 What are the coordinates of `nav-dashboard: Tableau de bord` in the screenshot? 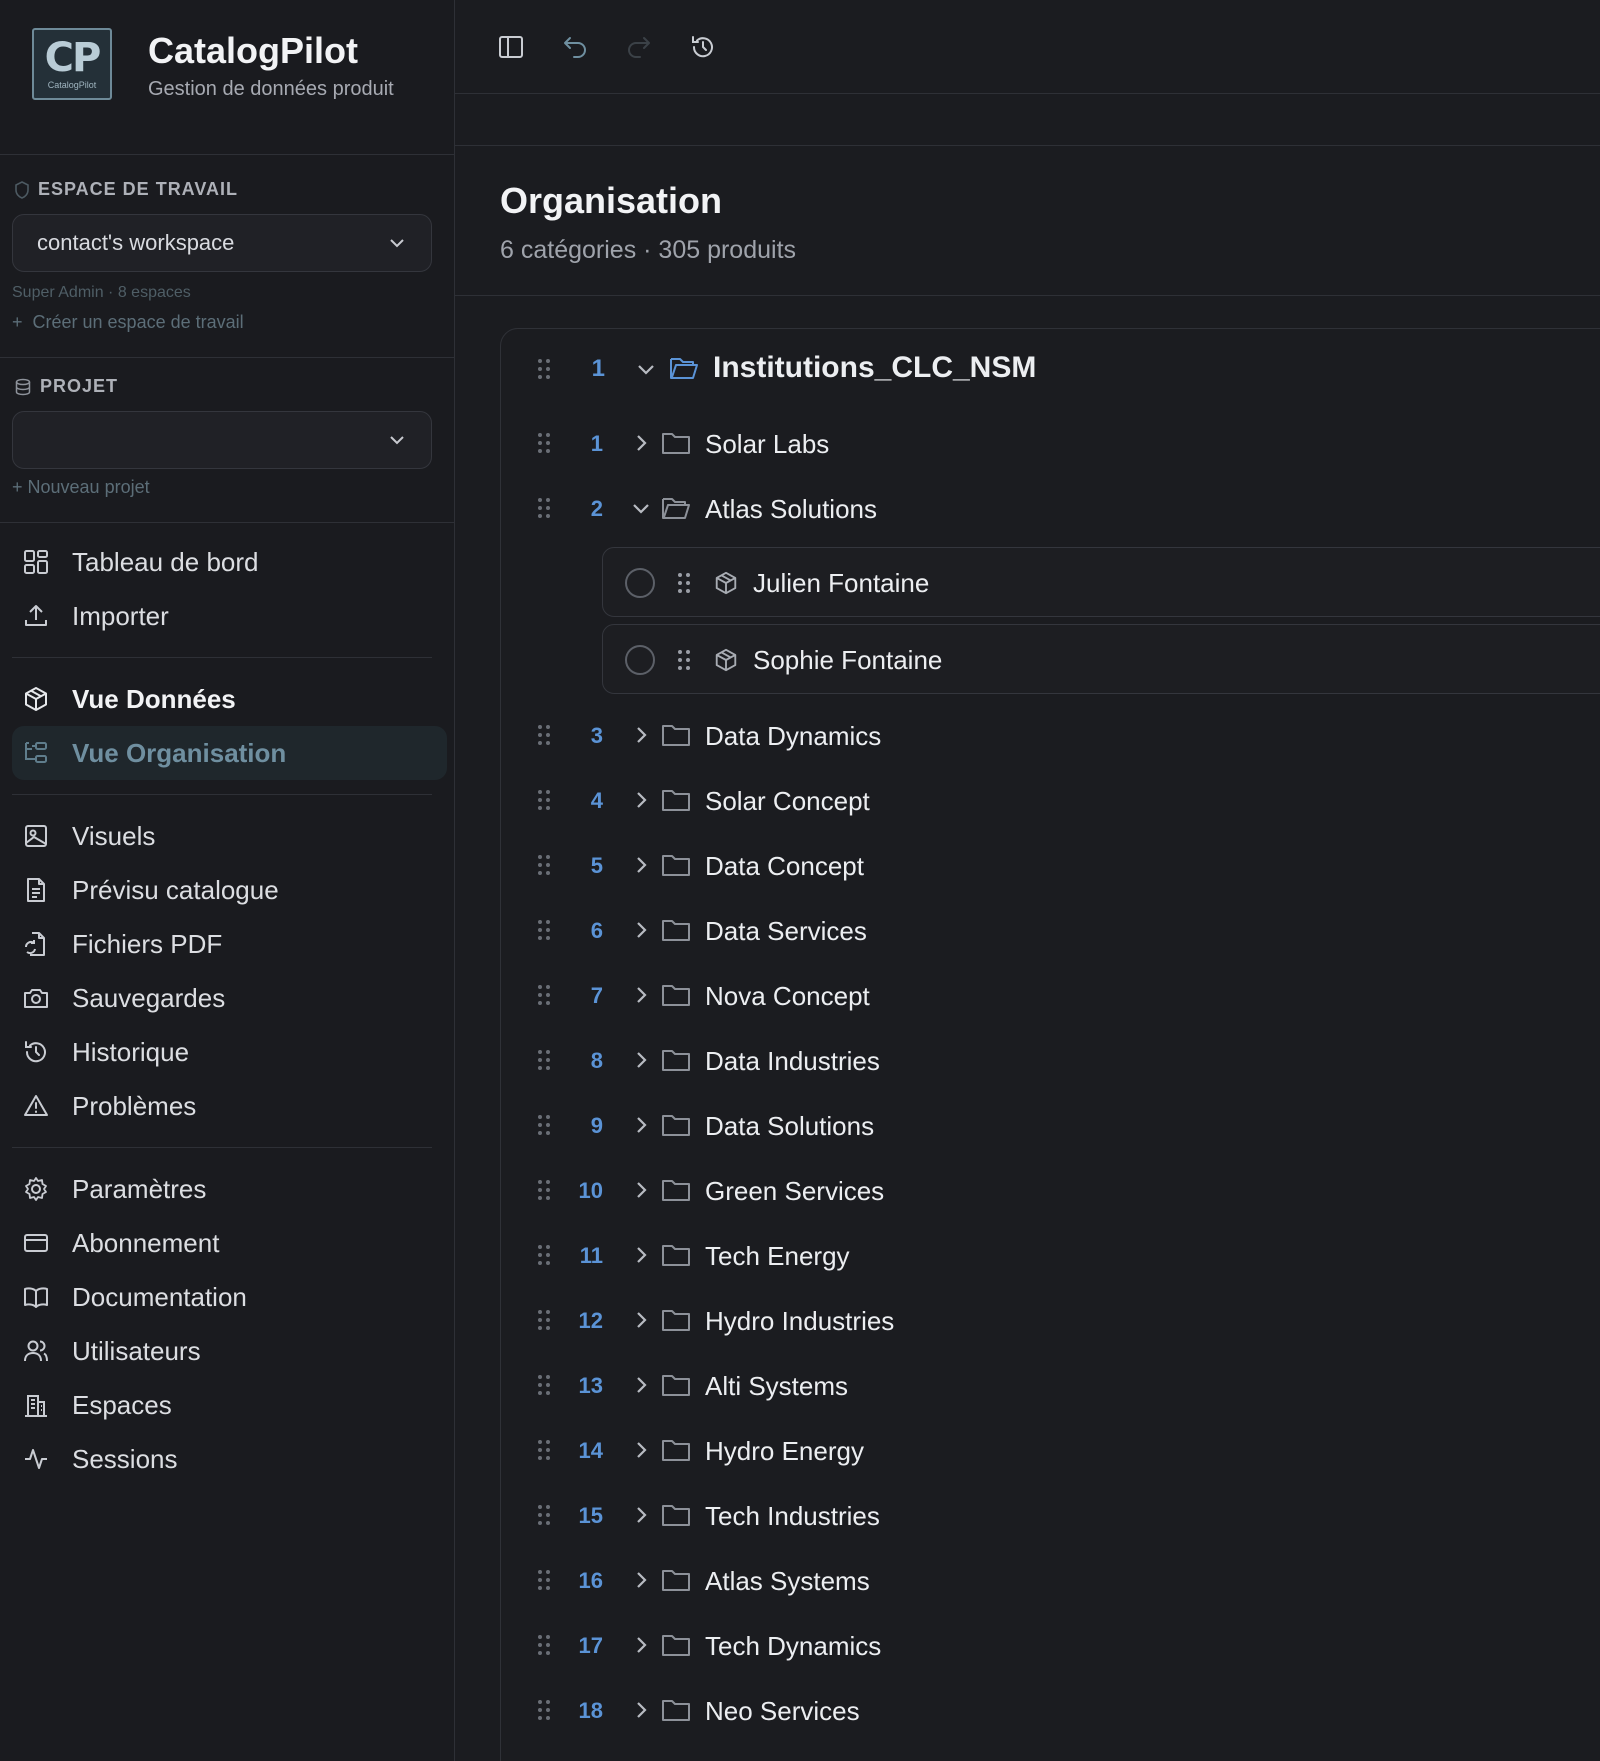 It's located at (229, 562).